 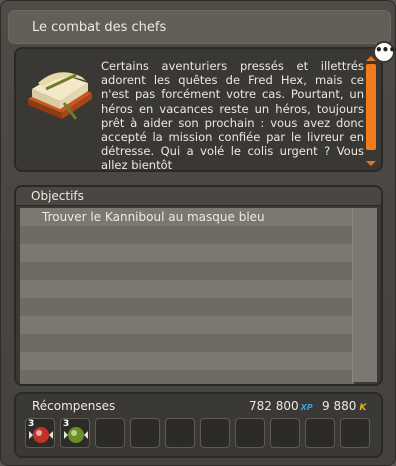 What do you see at coordinates (371, 107) in the screenshot?
I see `scroll-thumb` at bounding box center [371, 107].